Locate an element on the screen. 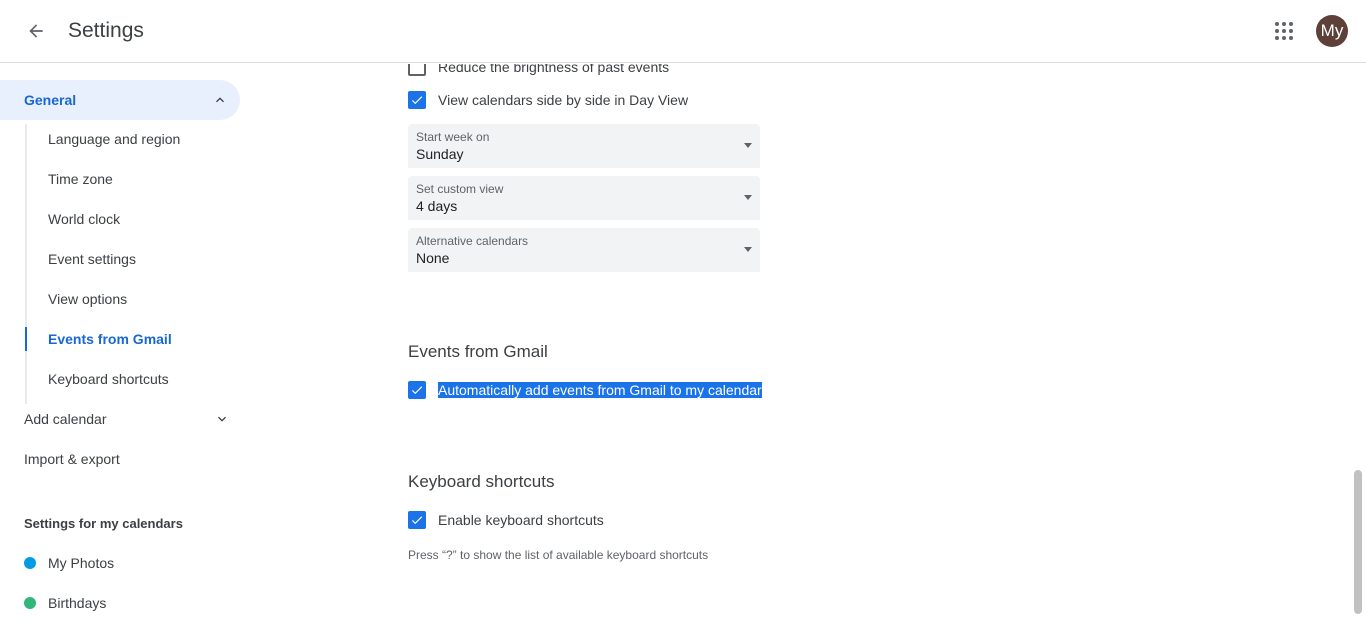 The image size is (1366, 623). sidebar-item-add-calendar: Add calendar is located at coordinates (129, 419).